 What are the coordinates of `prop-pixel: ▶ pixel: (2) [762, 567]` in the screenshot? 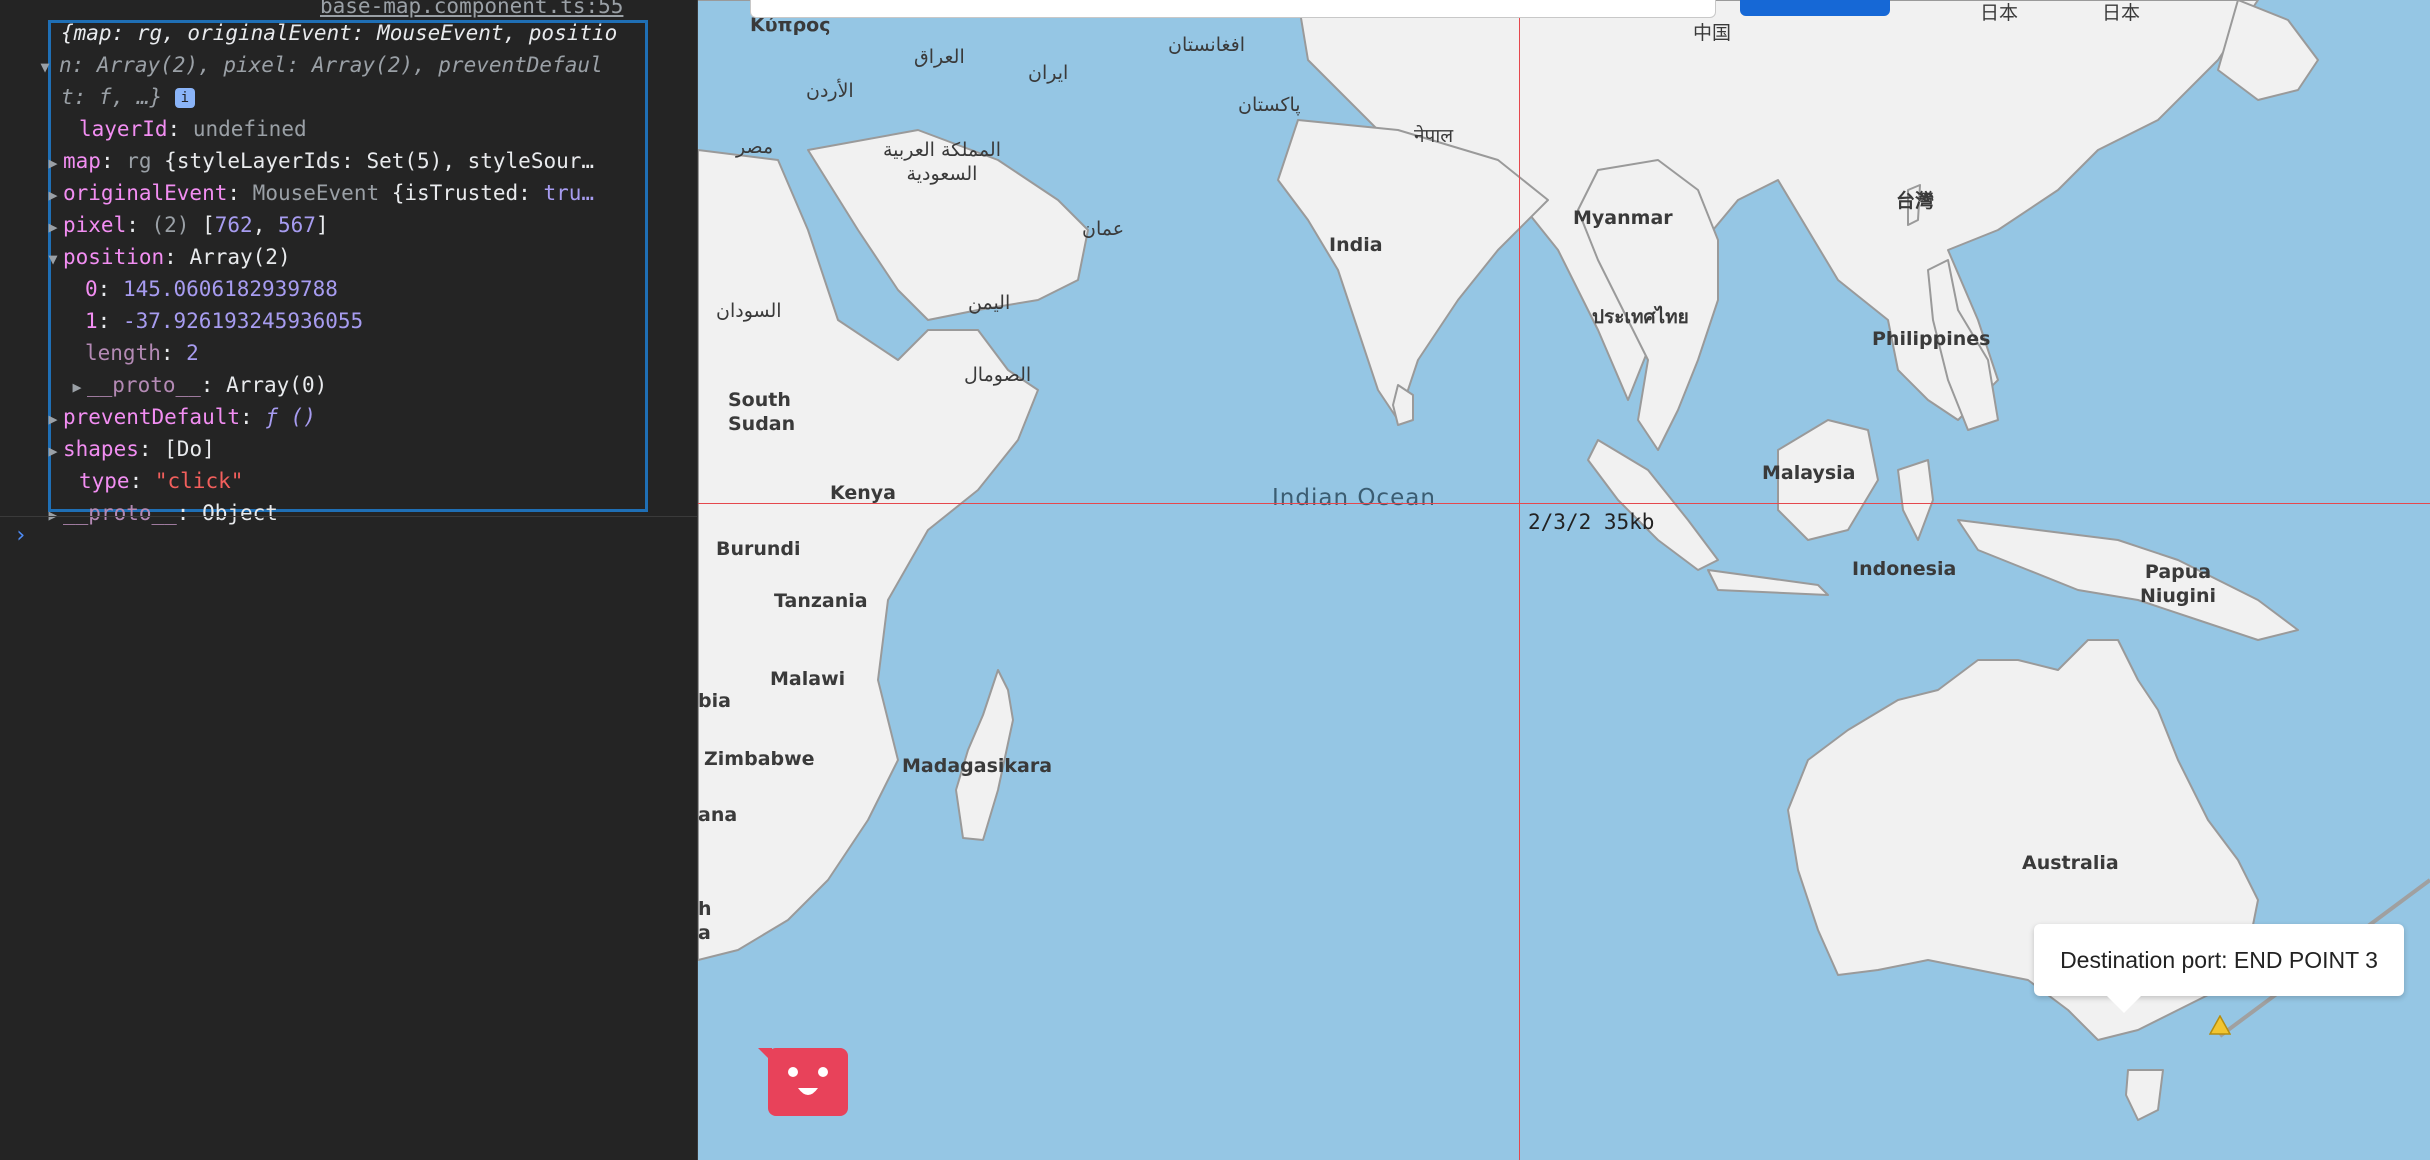 It's located at (185, 226).